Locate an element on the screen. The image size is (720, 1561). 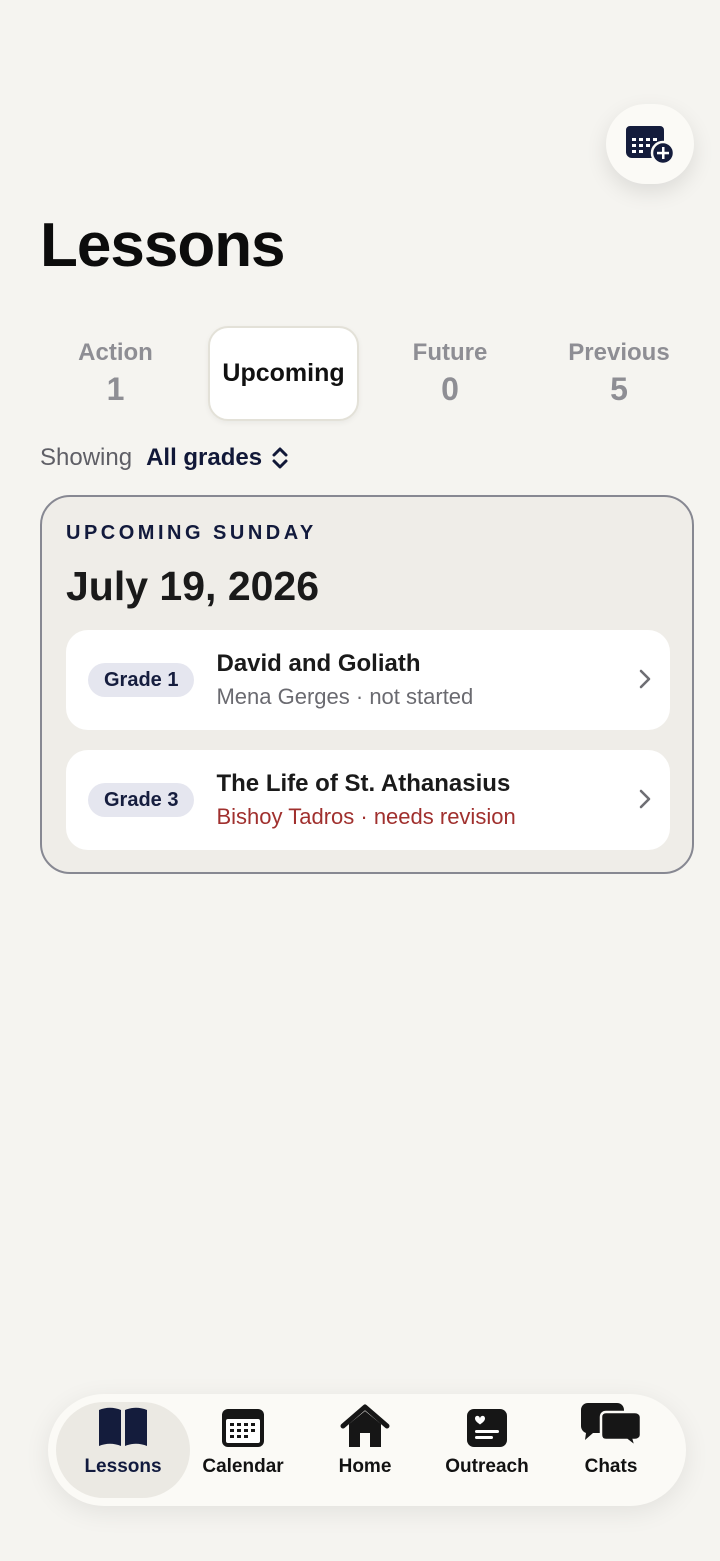
tab-upcoming: Upcoming is located at coordinates (283, 373).